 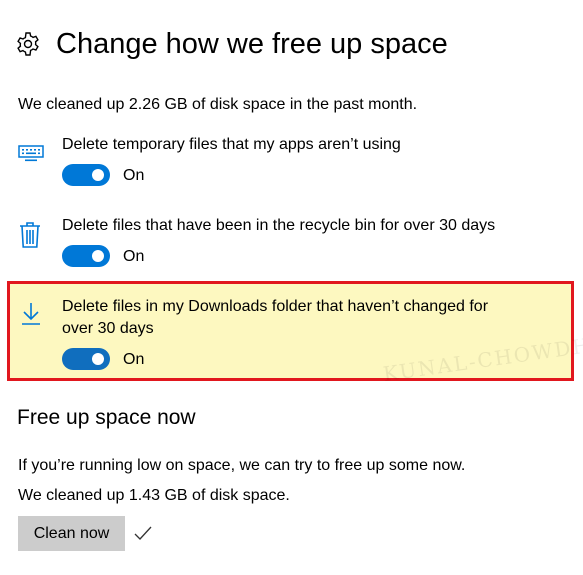 What do you see at coordinates (154, 495) in the screenshot?
I see `free-up-result: We cleaned up 1.43 GB of disk space.` at bounding box center [154, 495].